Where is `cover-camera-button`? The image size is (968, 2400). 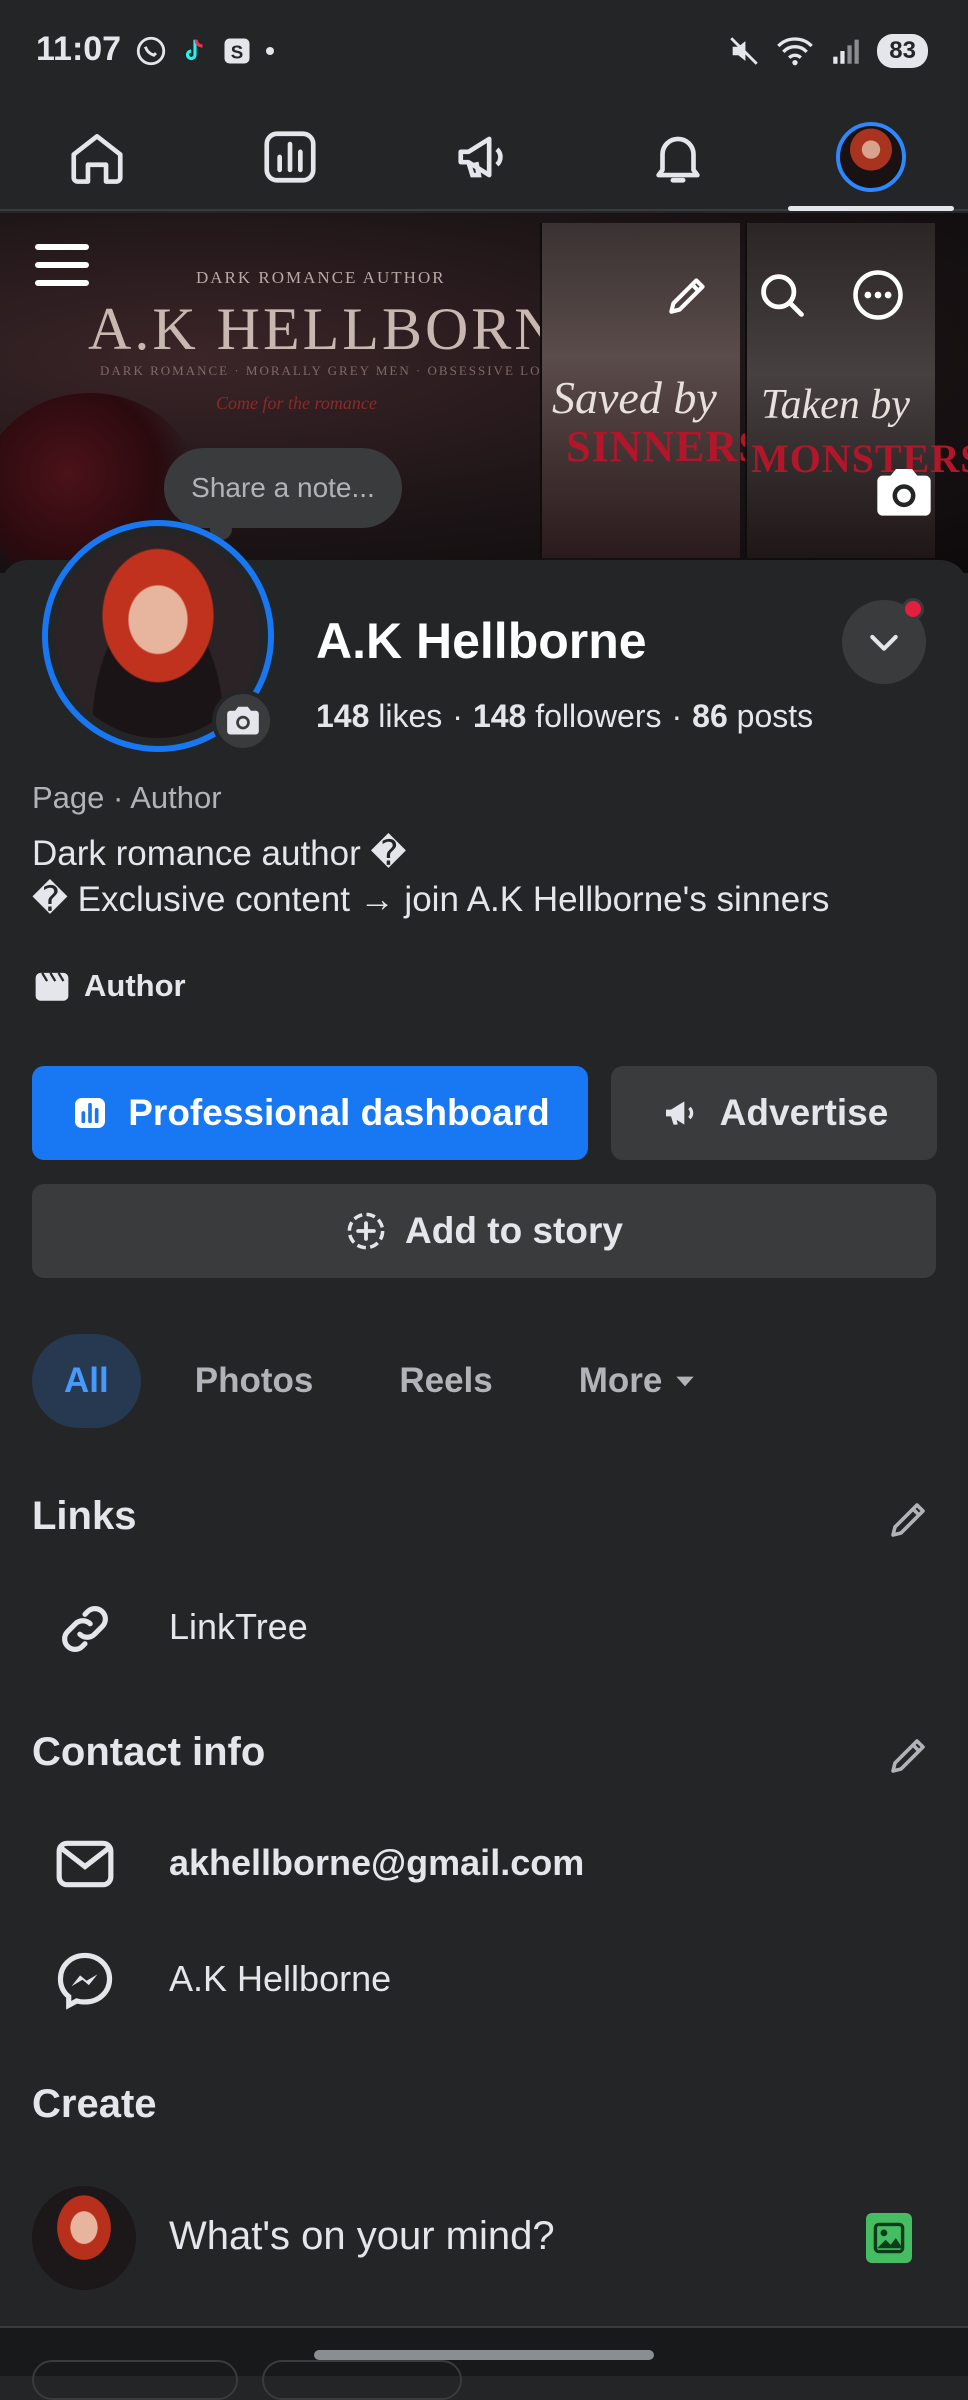
cover-camera-button is located at coordinates (904, 495).